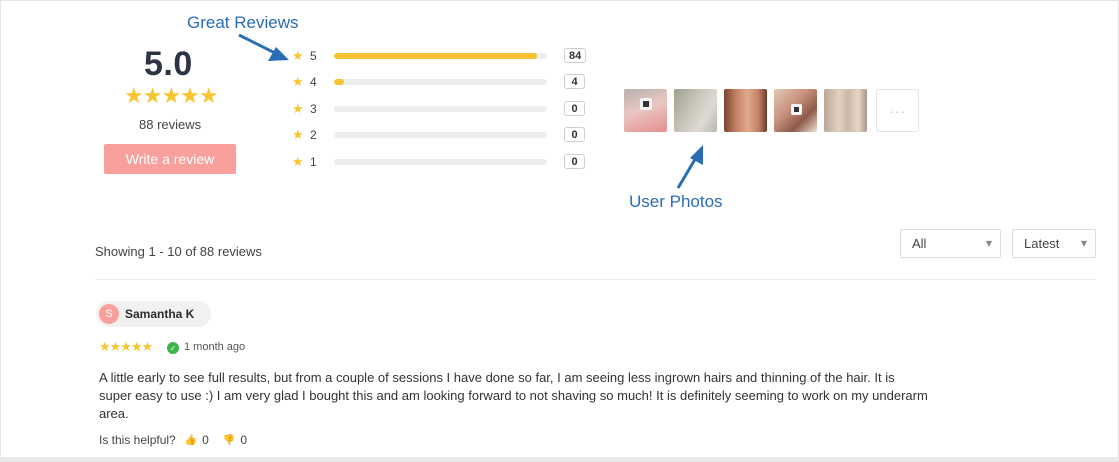 This screenshot has height=462, width=1119. I want to click on verified-check-icon: ✓, so click(173, 348).